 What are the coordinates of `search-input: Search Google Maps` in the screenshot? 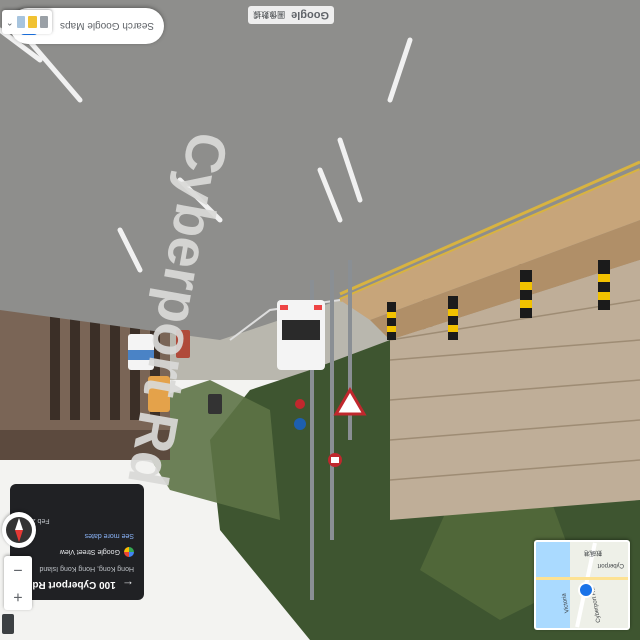 It's located at (106, 26).